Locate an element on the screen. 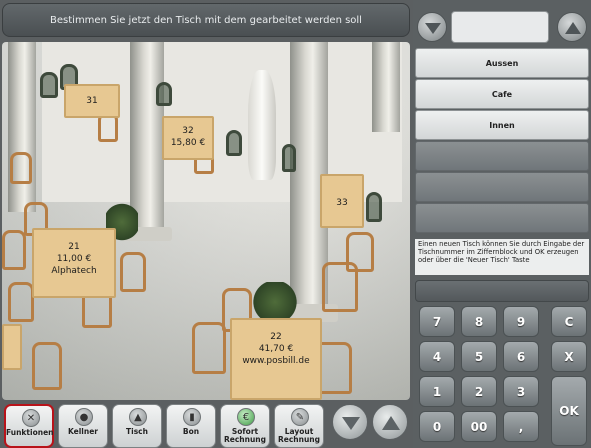 This screenshot has height=448, width=591. table-33: 33 is located at coordinates (342, 201).